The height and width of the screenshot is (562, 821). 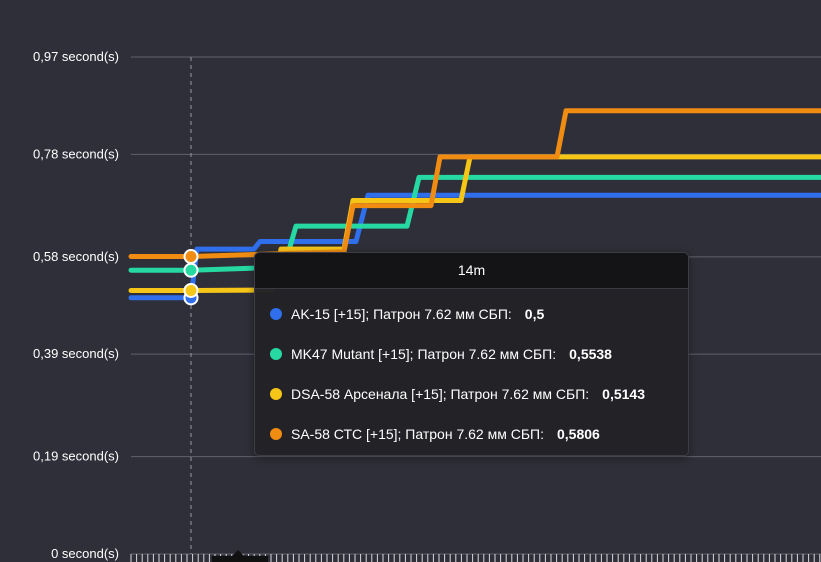 I want to click on tooltip-title: 14m, so click(x=471, y=271).